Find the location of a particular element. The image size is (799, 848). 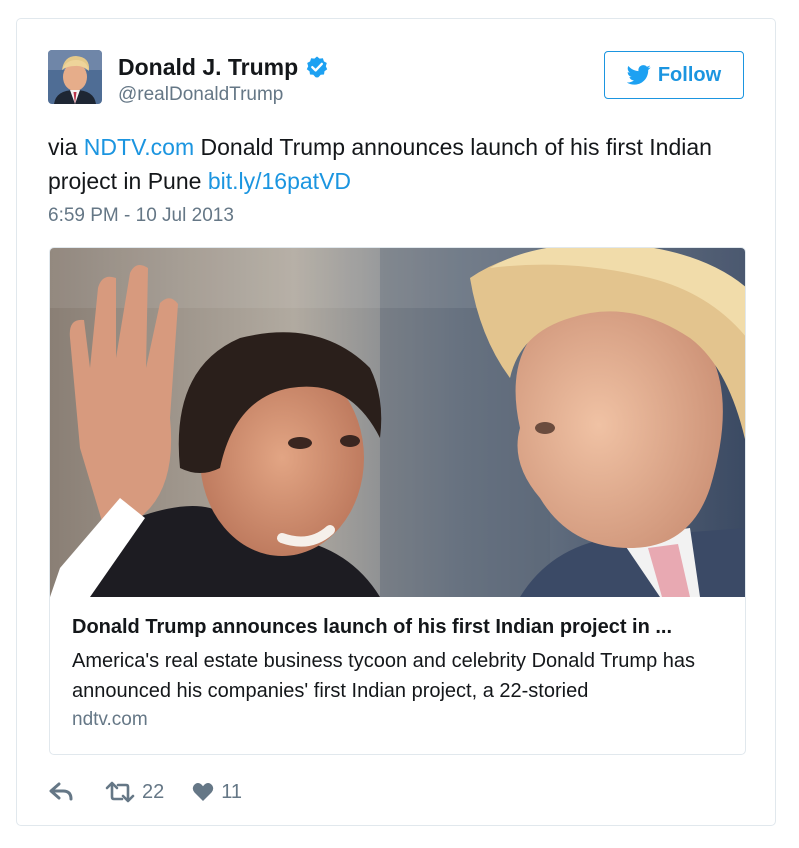

reply-button is located at coordinates (62, 792).